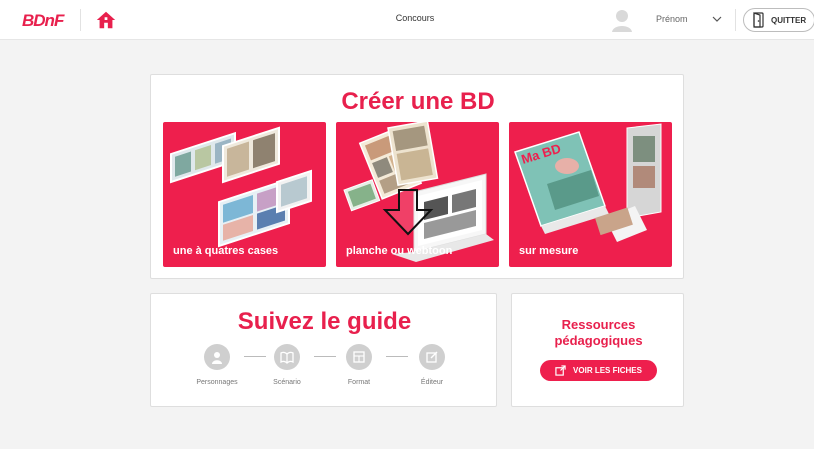 Image resolution: width=814 pixels, height=449 pixels. I want to click on edit-icon, so click(432, 357).